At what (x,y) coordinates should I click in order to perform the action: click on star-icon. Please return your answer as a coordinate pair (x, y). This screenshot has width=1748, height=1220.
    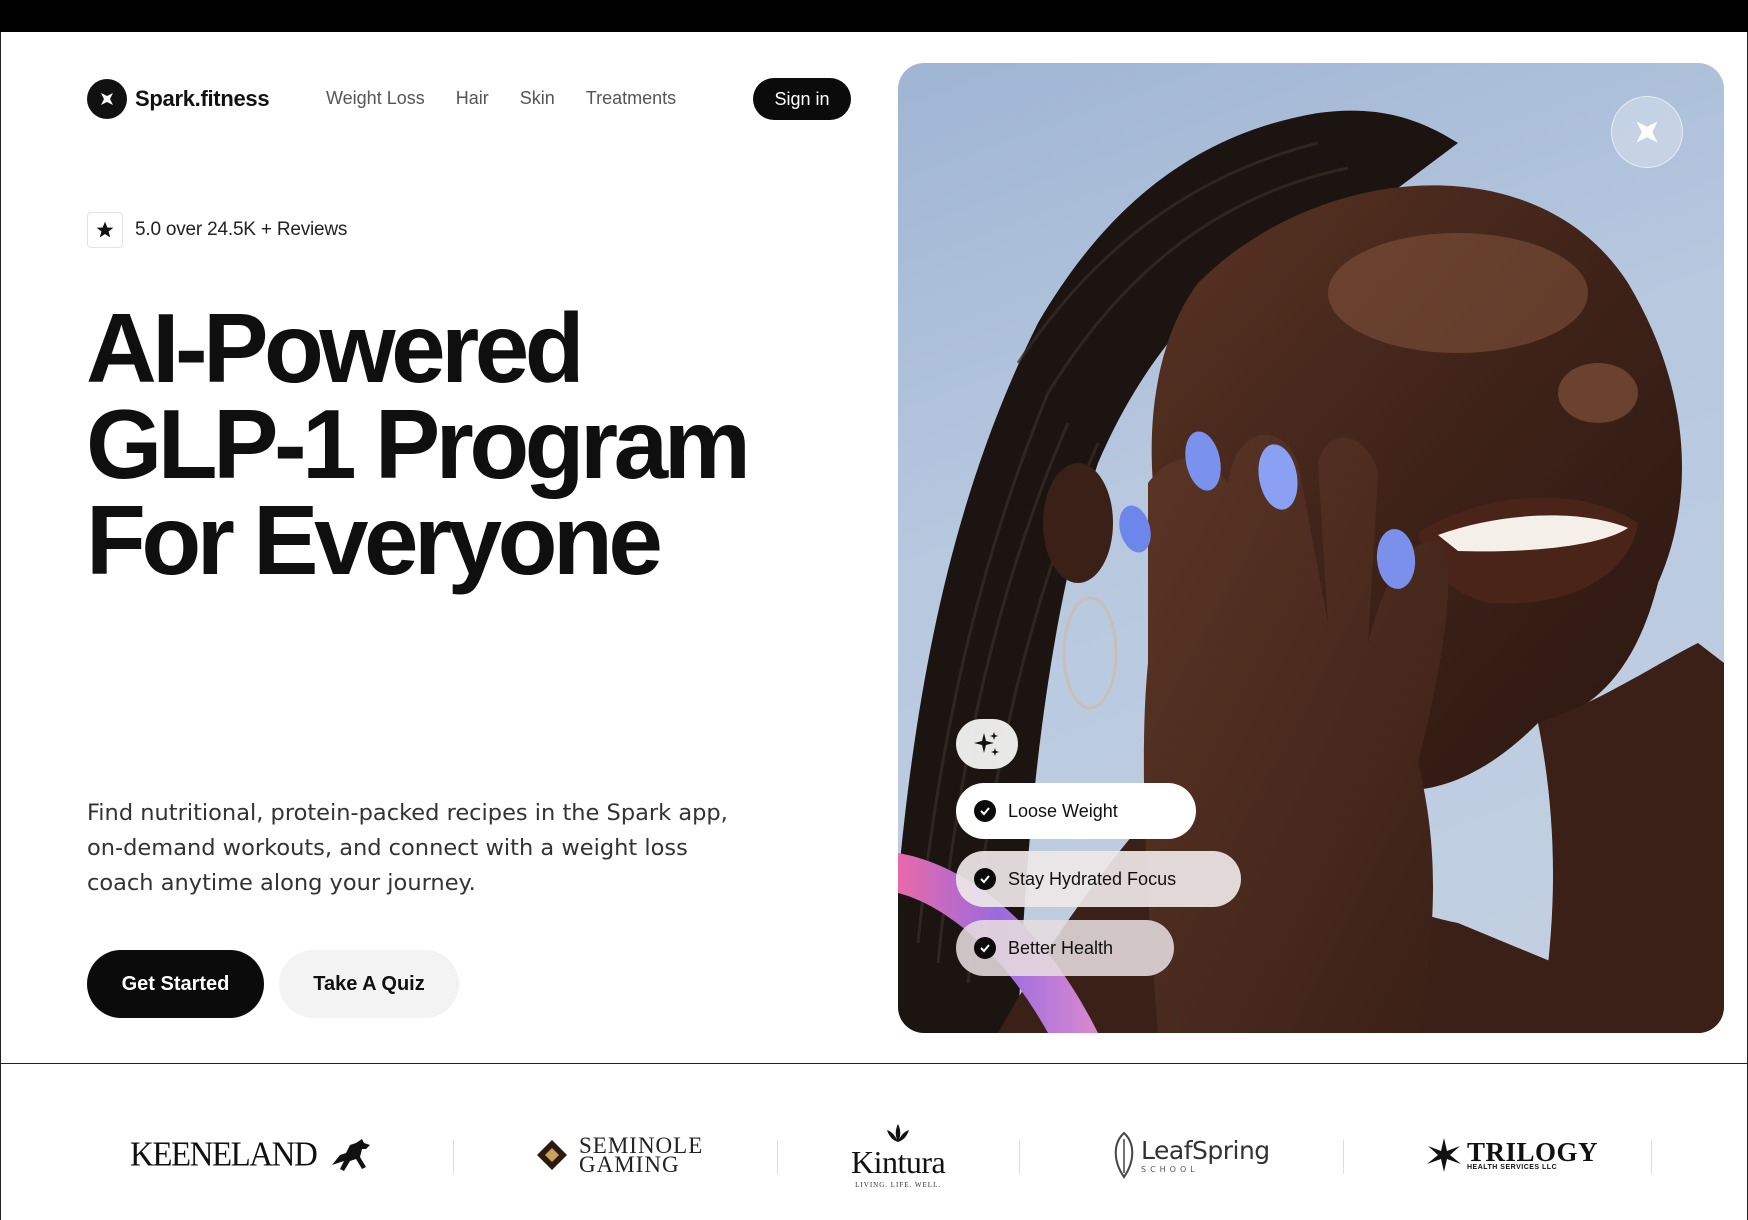
    Looking at the image, I should click on (105, 230).